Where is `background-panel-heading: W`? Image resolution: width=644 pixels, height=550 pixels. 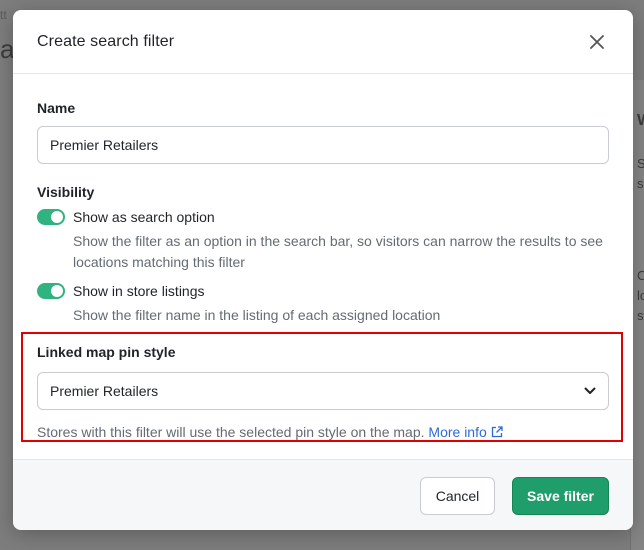
background-panel-heading: W is located at coordinates (640, 121).